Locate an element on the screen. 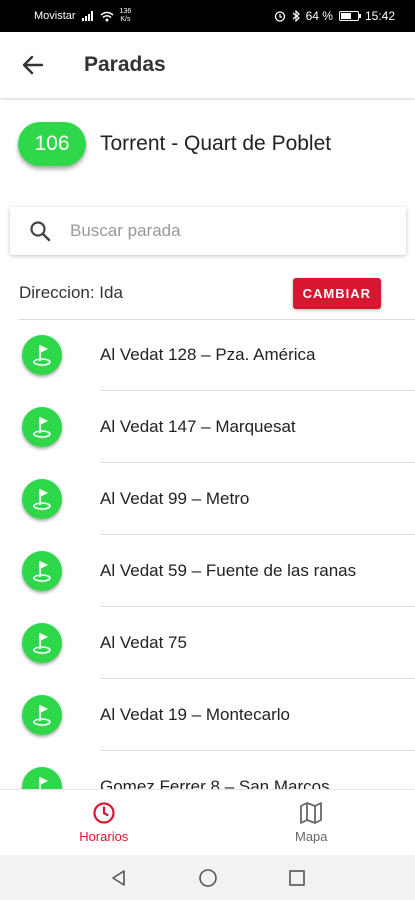 The image size is (415, 900). arrow-back-icon is located at coordinates (33, 65).